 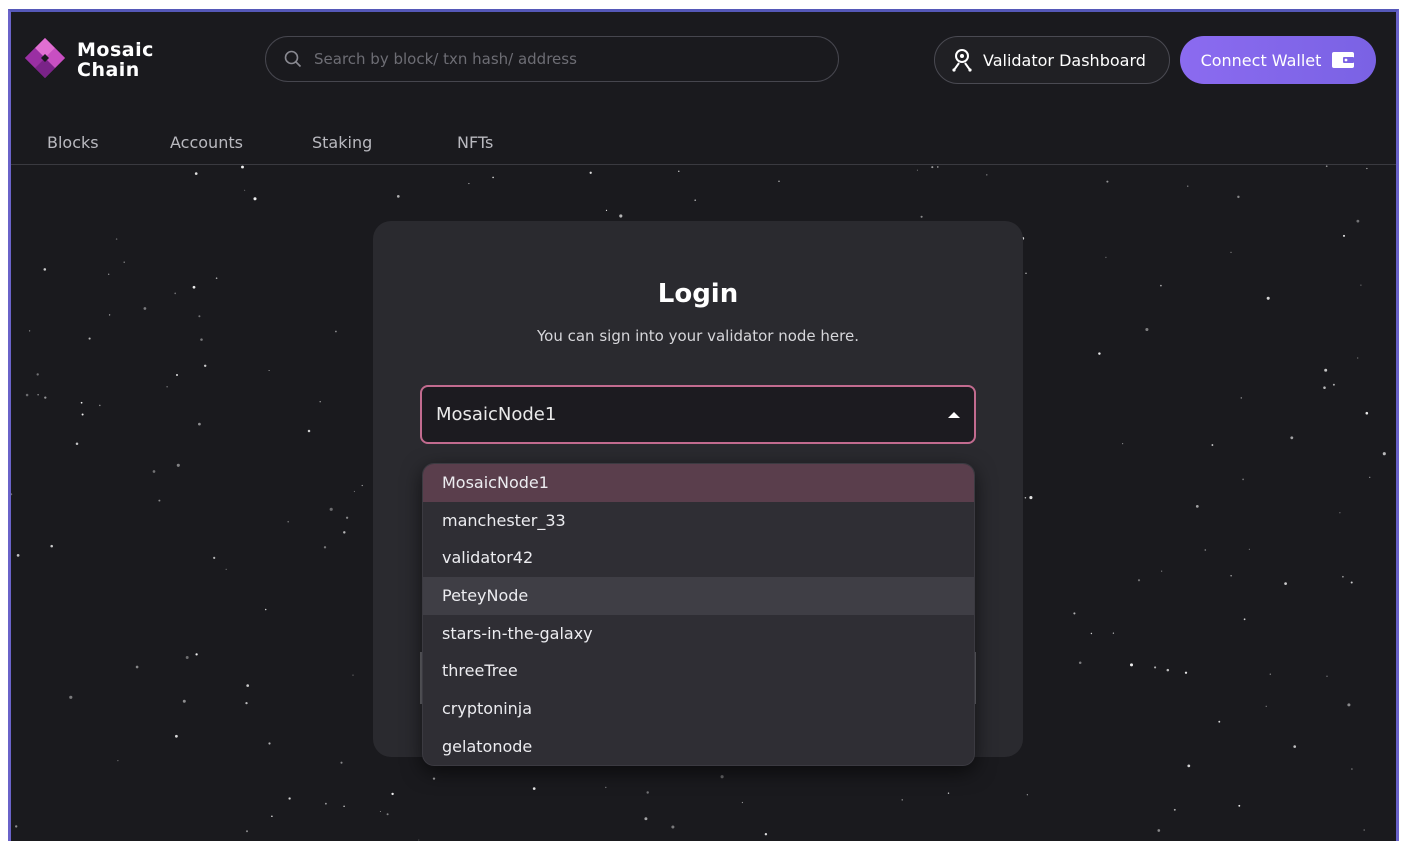 What do you see at coordinates (698, 746) in the screenshot?
I see `dropdown-option: gelatonode` at bounding box center [698, 746].